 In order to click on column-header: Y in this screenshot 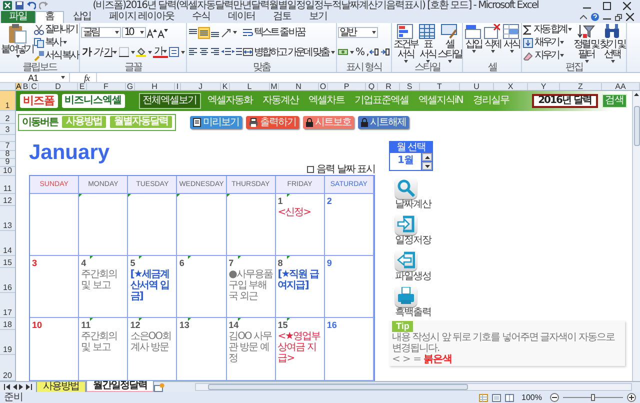, I will do `click(544, 86)`.